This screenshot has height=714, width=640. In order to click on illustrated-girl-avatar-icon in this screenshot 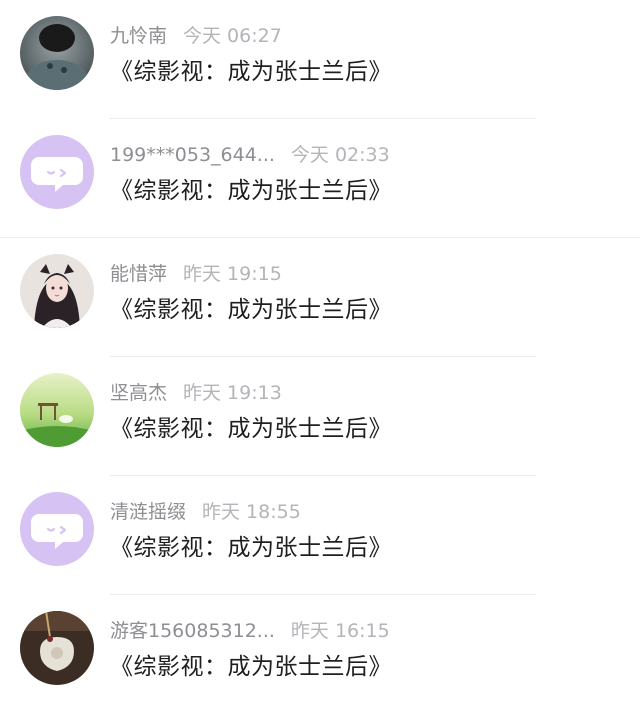, I will do `click(57, 291)`.